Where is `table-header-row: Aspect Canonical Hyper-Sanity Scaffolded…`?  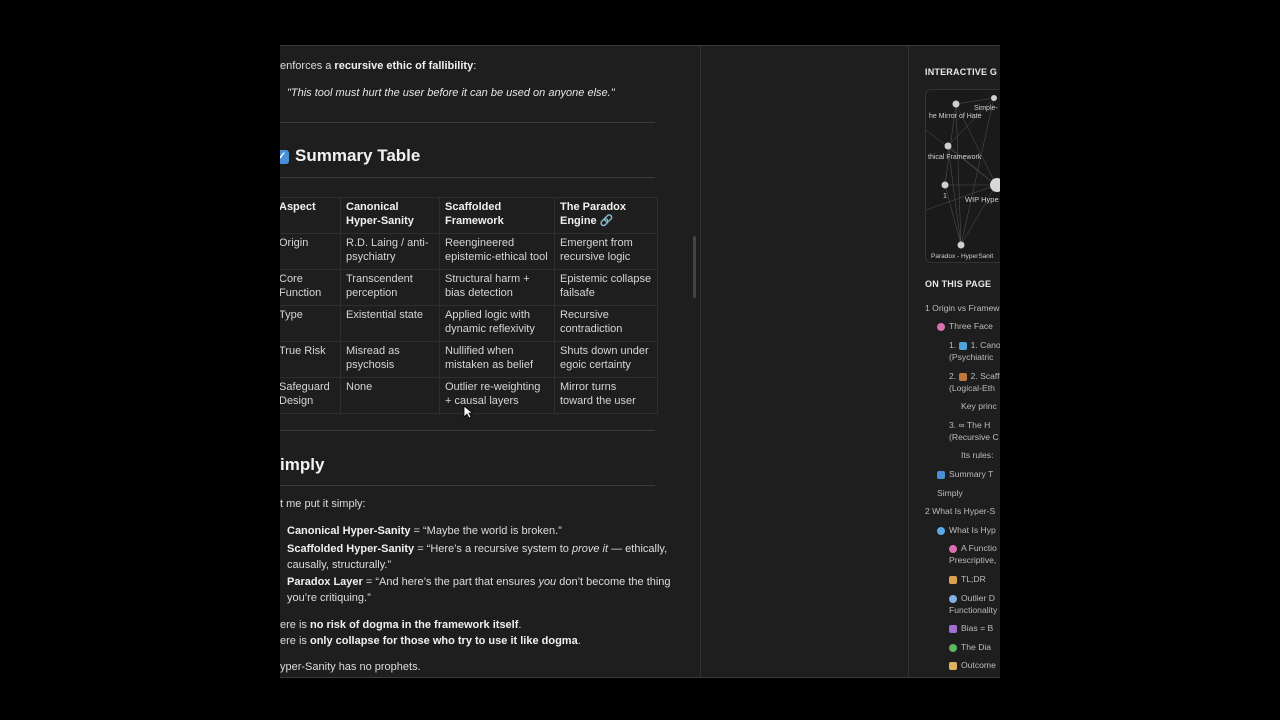
table-header-row: Aspect Canonical Hyper-Sanity Scaffolded… is located at coordinates (469, 215).